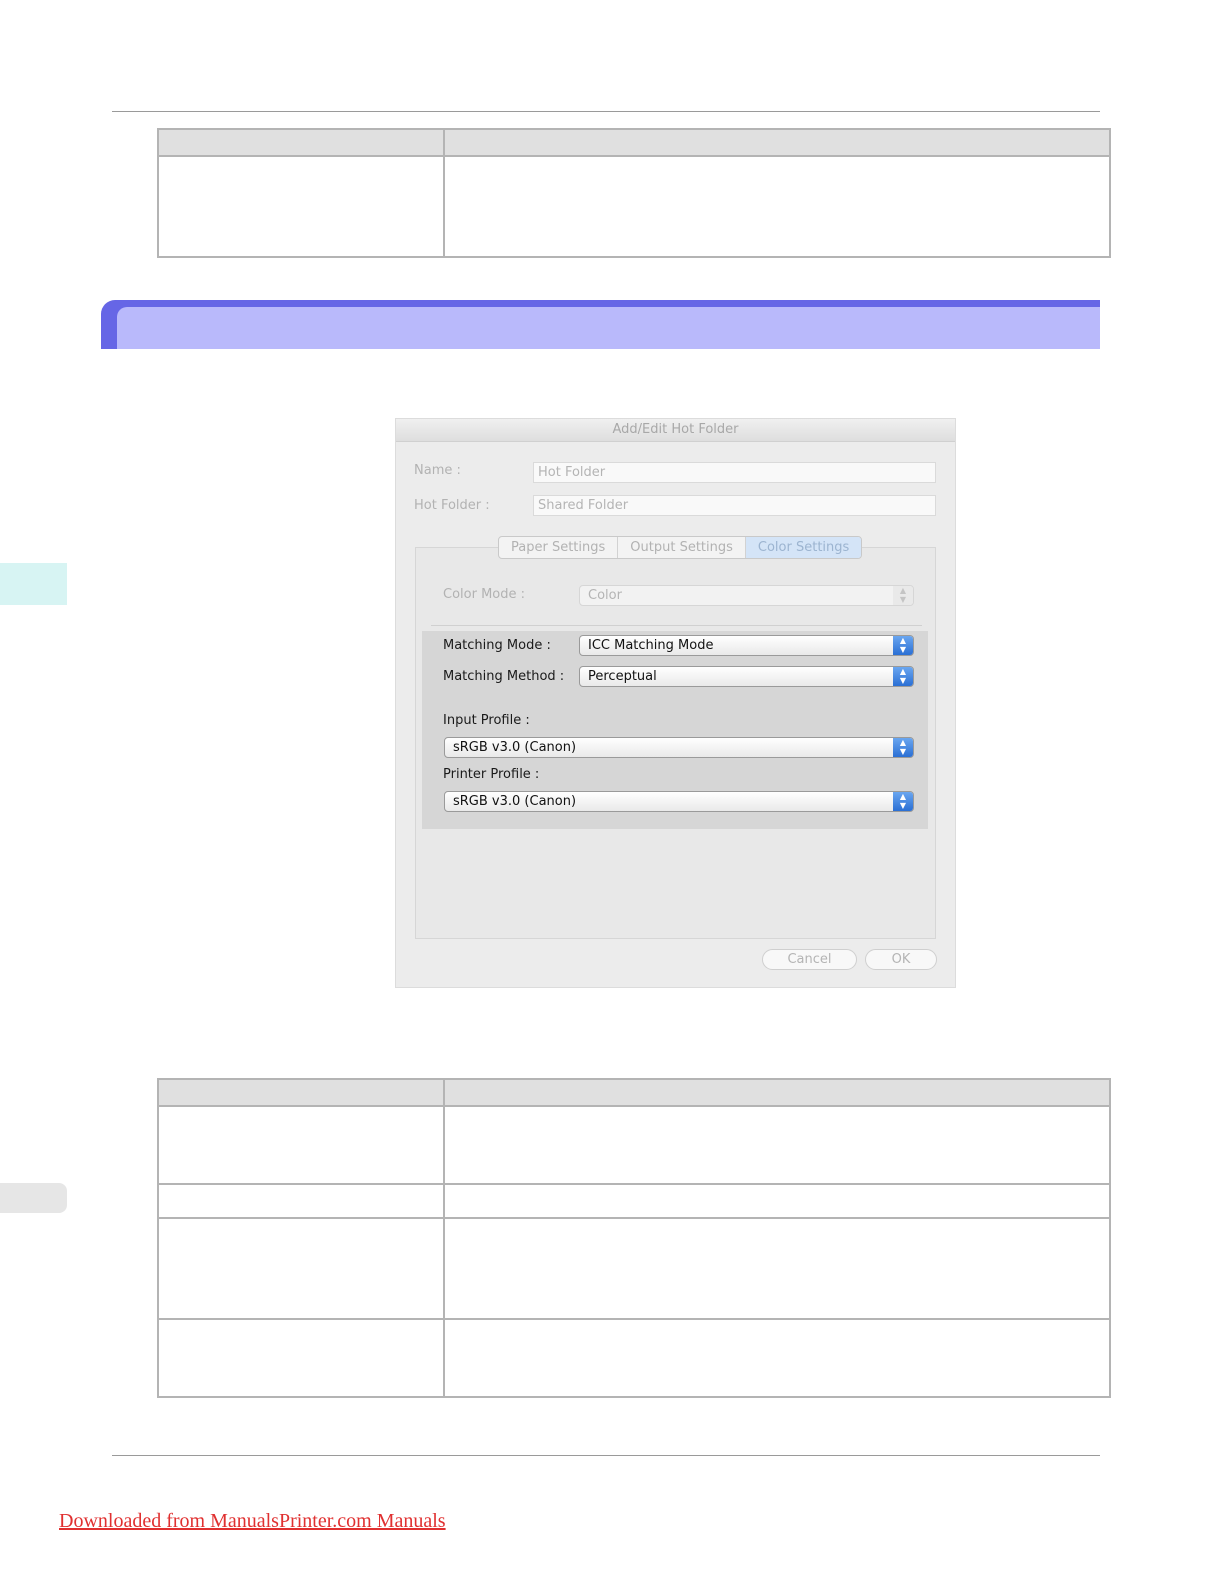 The height and width of the screenshot is (1584, 1224). What do you see at coordinates (606, 1455) in the screenshot?
I see `footer-rule` at bounding box center [606, 1455].